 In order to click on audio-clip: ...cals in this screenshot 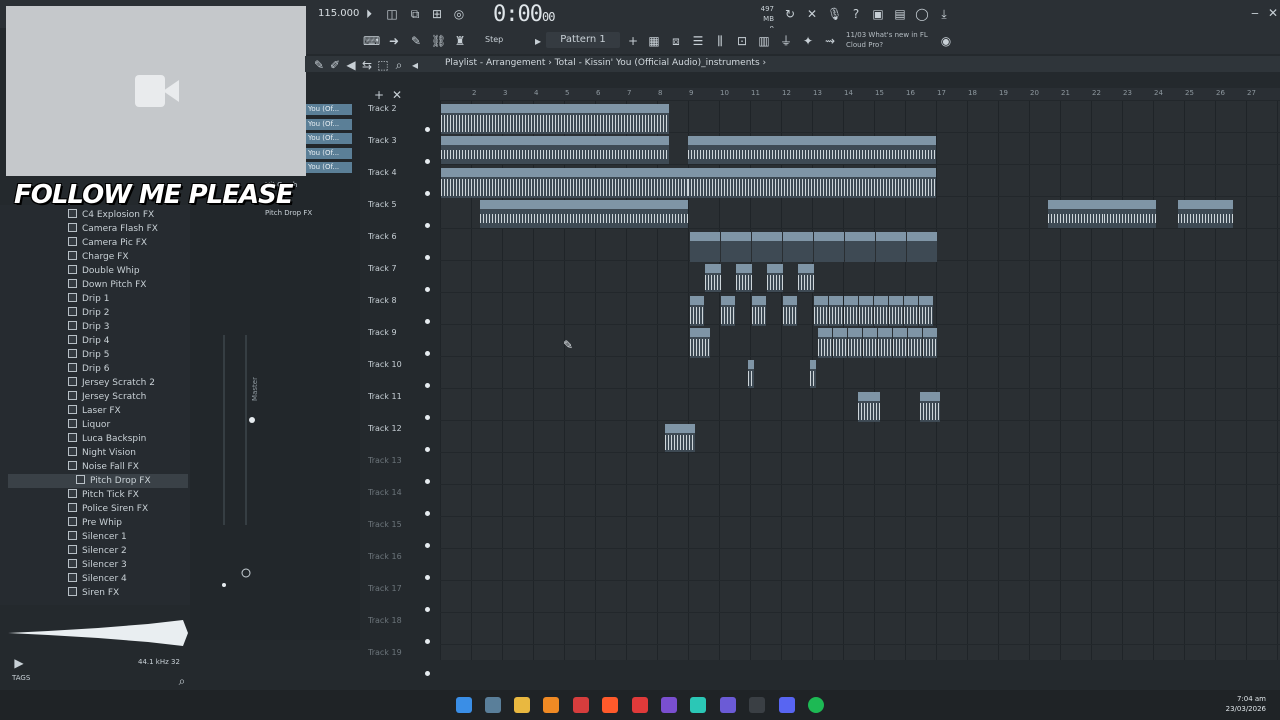, I will do `click(1076, 214)`.